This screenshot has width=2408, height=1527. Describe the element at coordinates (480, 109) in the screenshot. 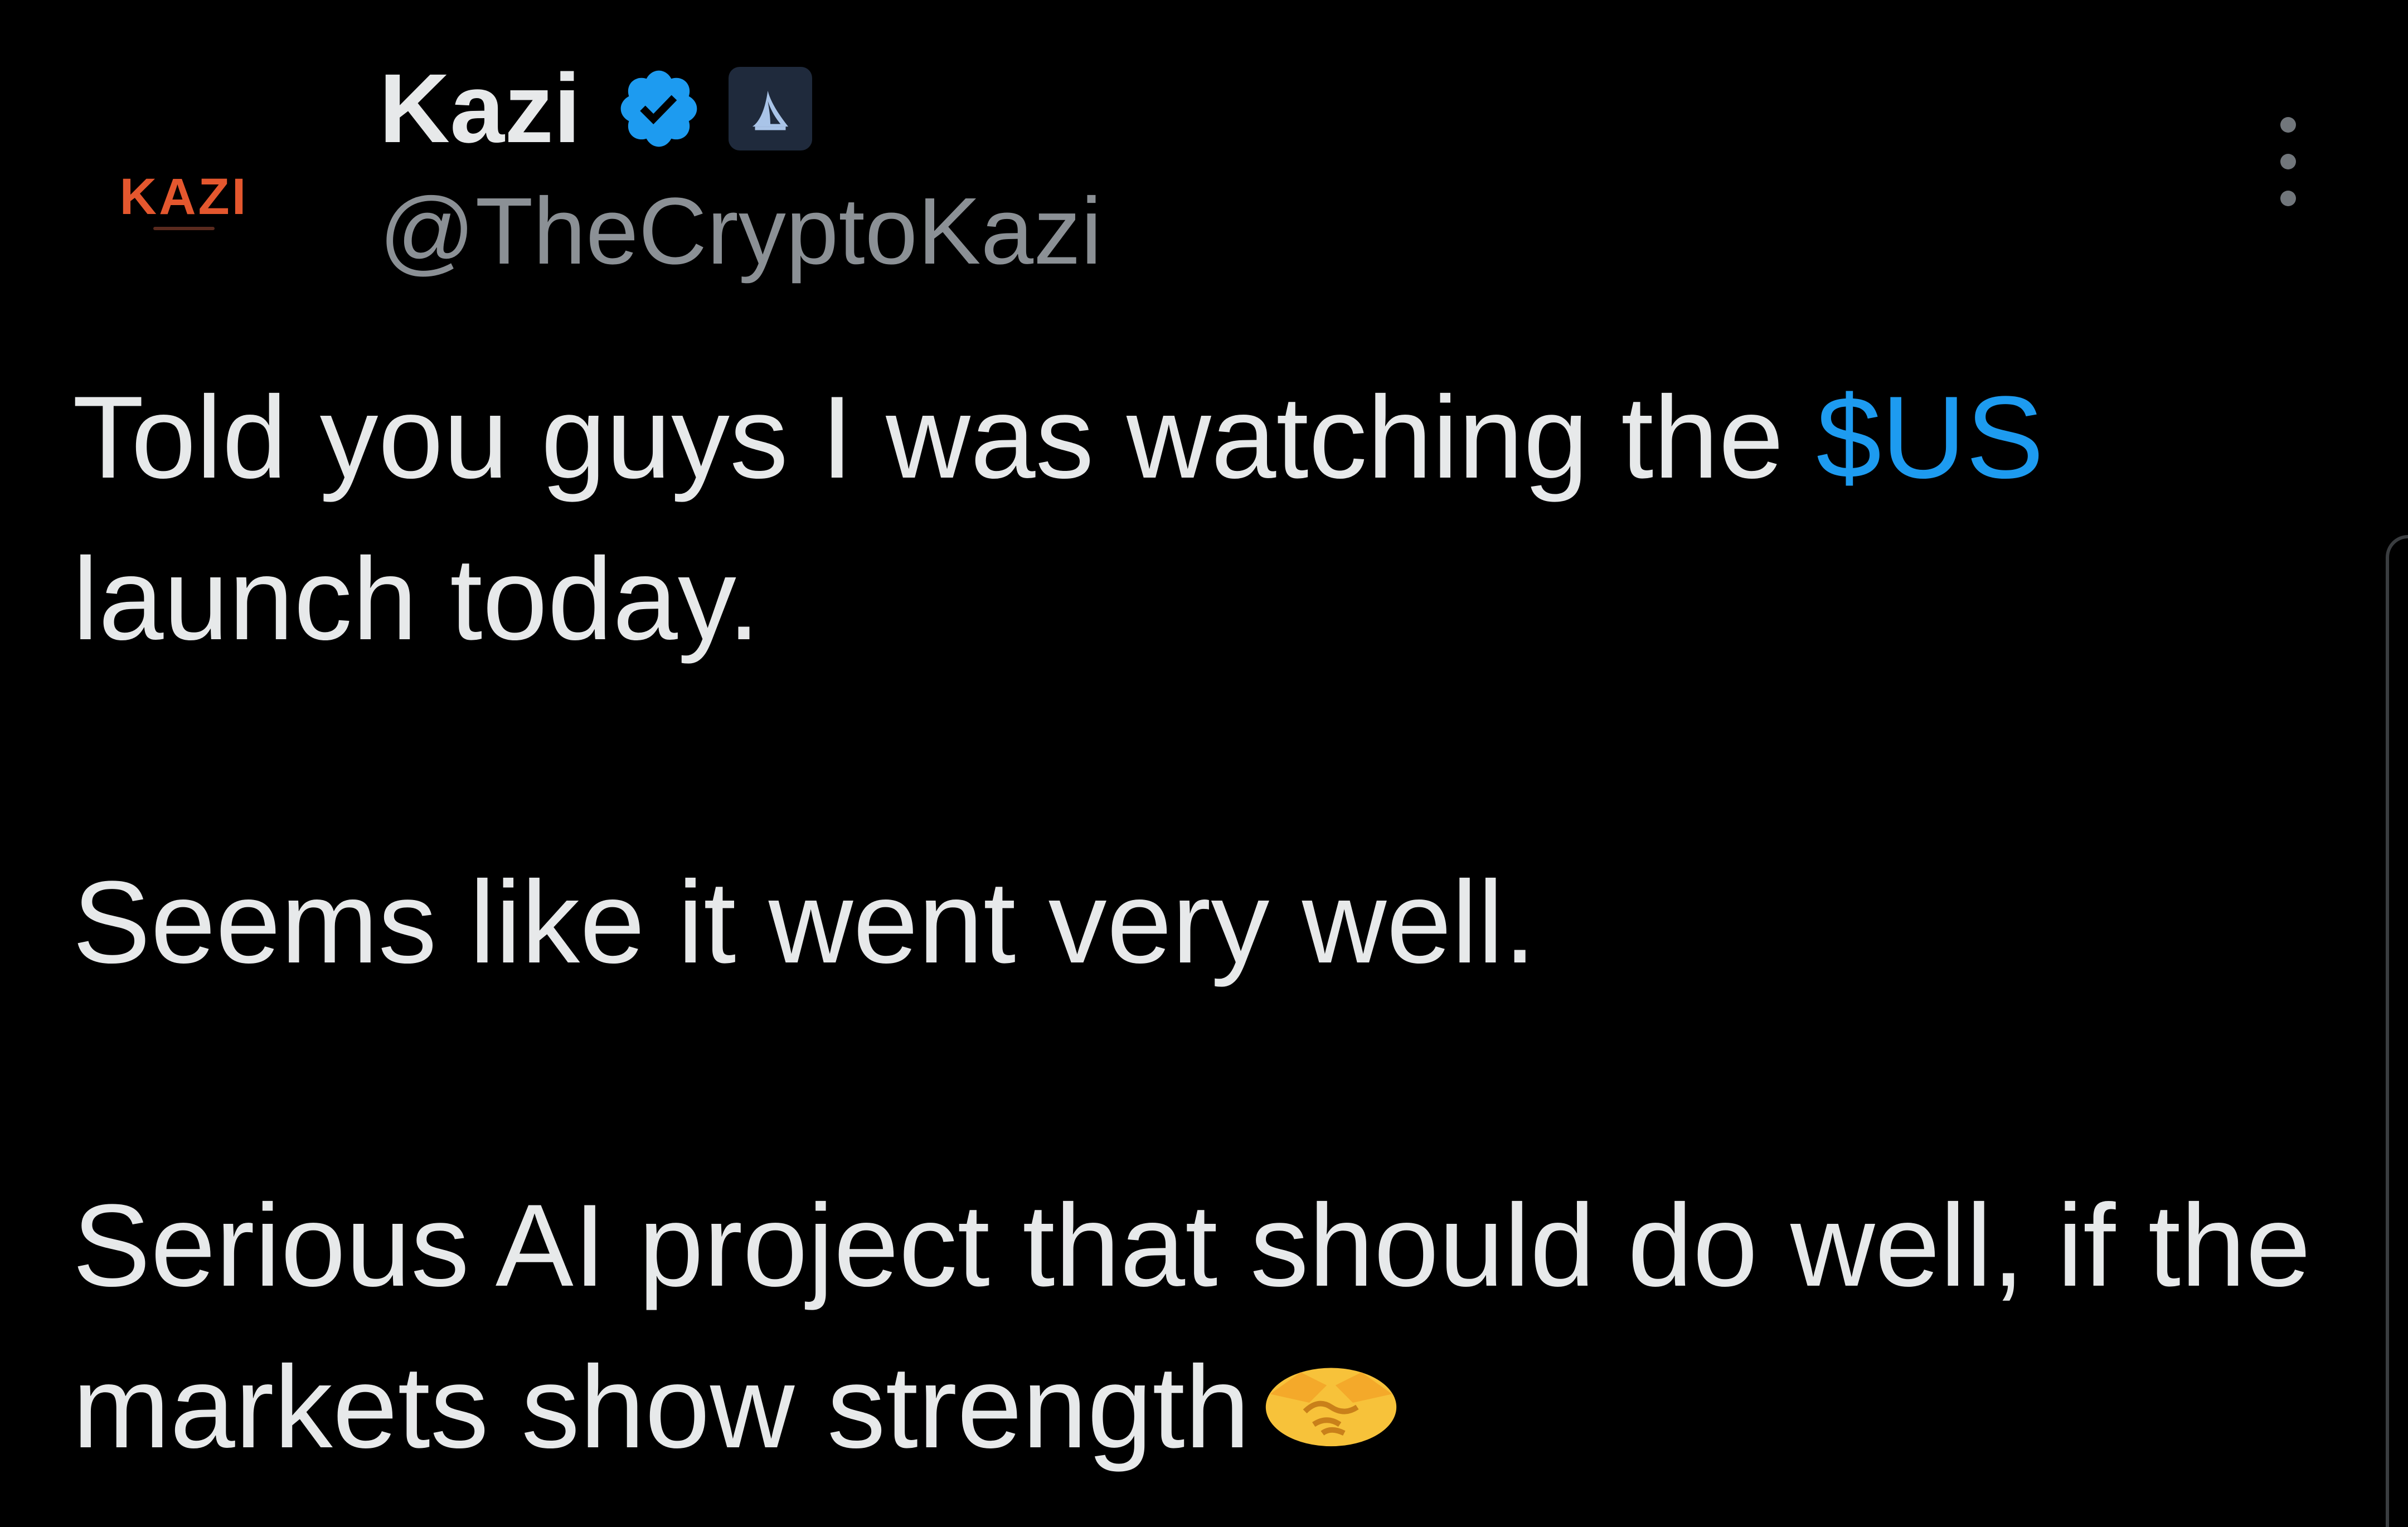

I see `author-display-name: Kazi` at that location.